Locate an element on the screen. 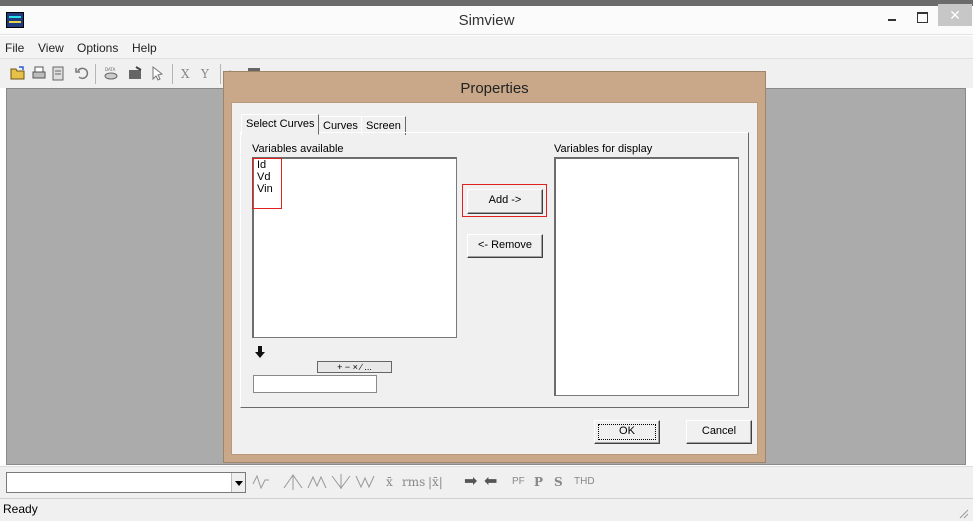 The width and height of the screenshot is (973, 521). pf-button: PF is located at coordinates (518, 482).